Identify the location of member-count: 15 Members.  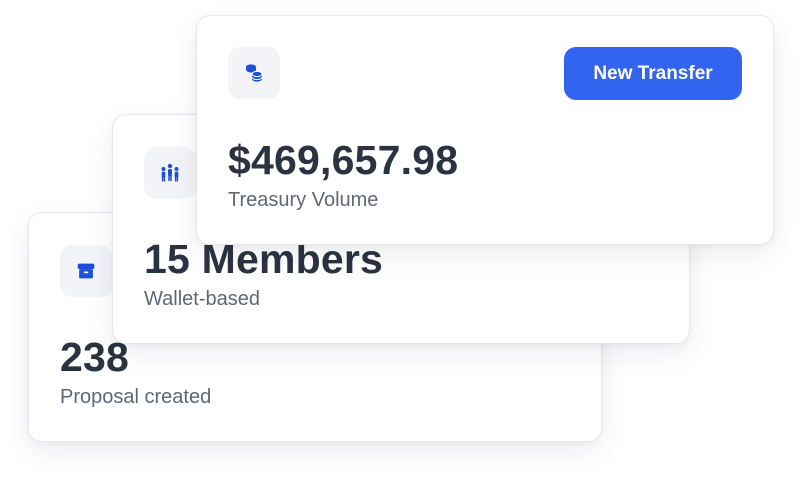
(264, 259).